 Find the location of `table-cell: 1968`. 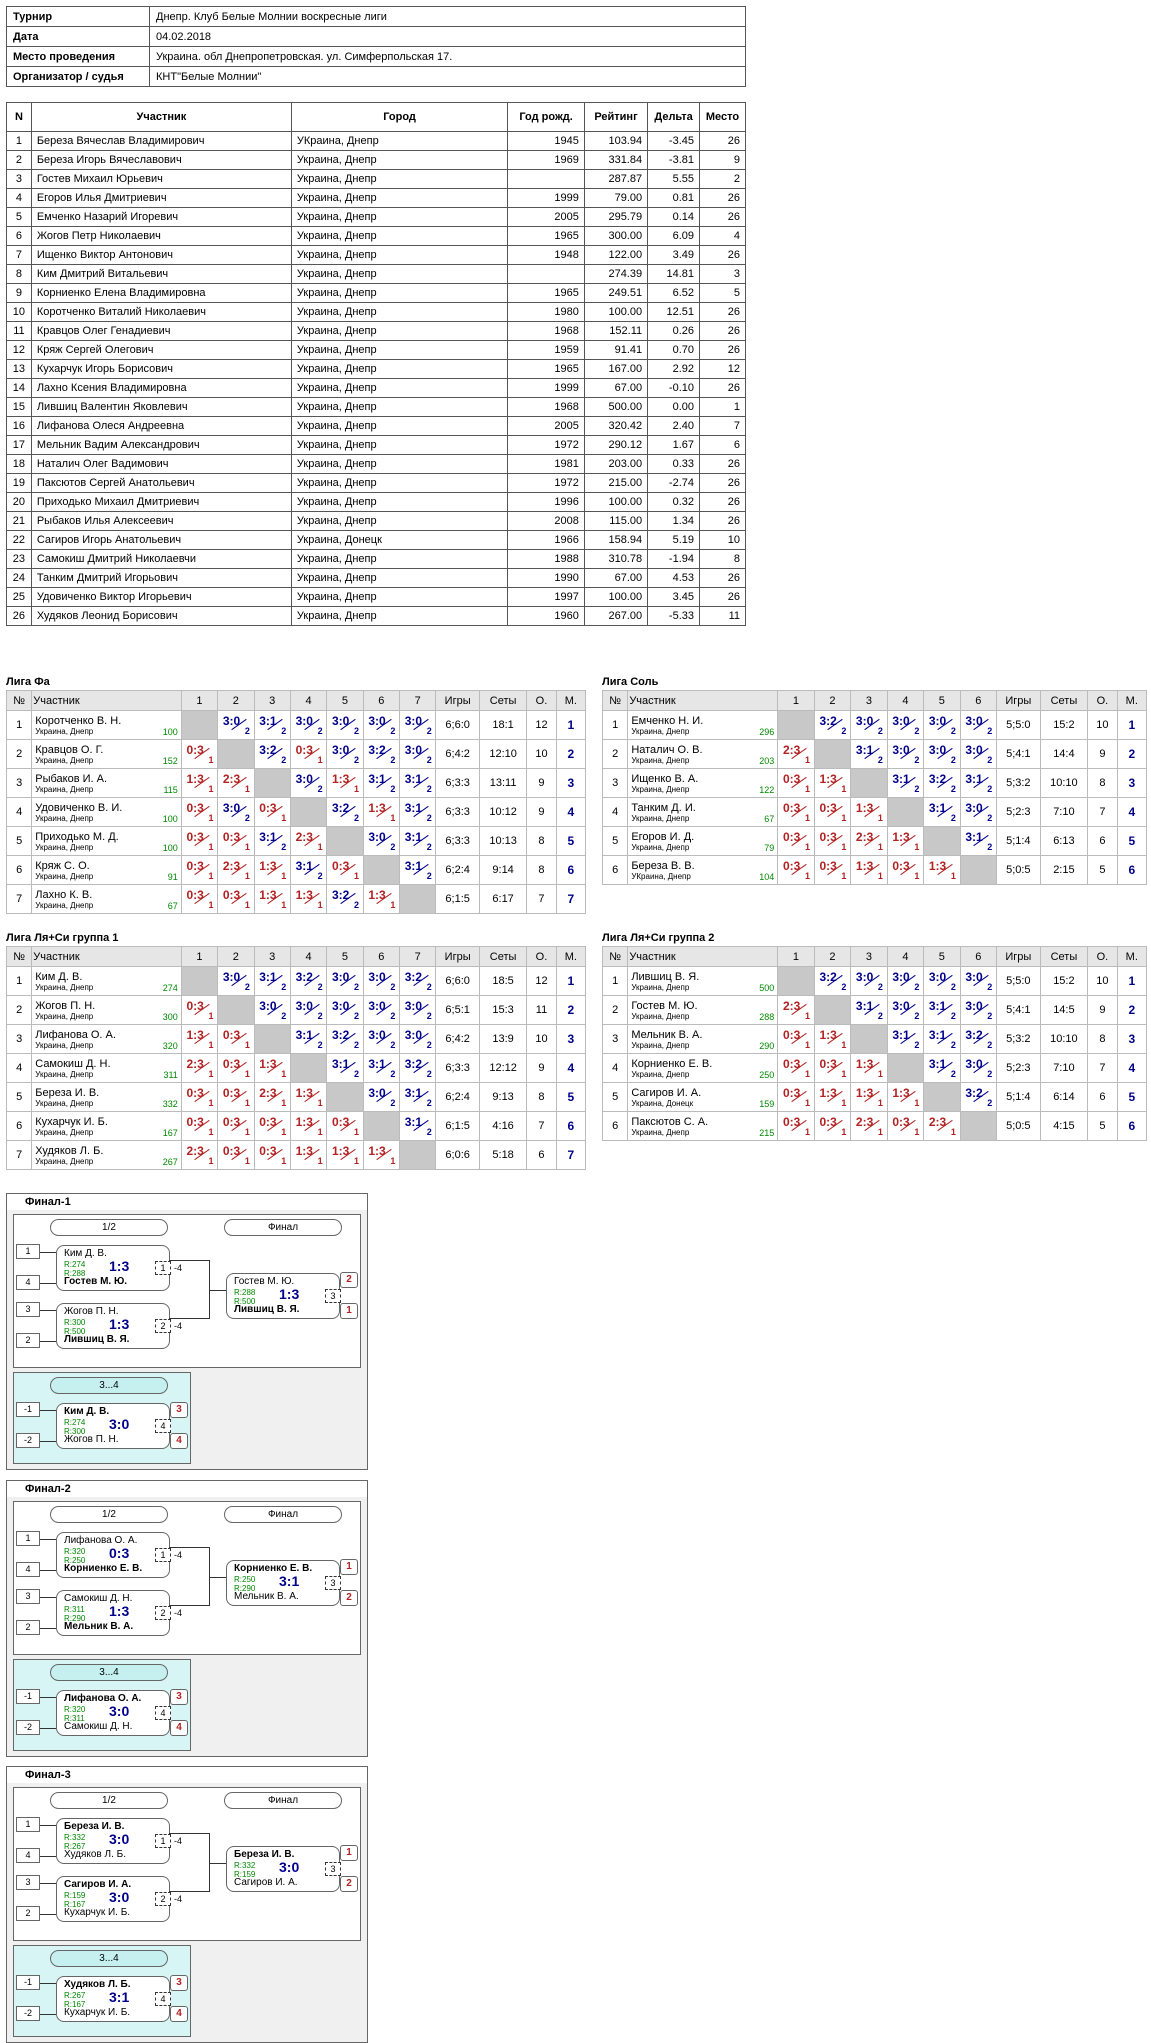

table-cell: 1968 is located at coordinates (546, 407).